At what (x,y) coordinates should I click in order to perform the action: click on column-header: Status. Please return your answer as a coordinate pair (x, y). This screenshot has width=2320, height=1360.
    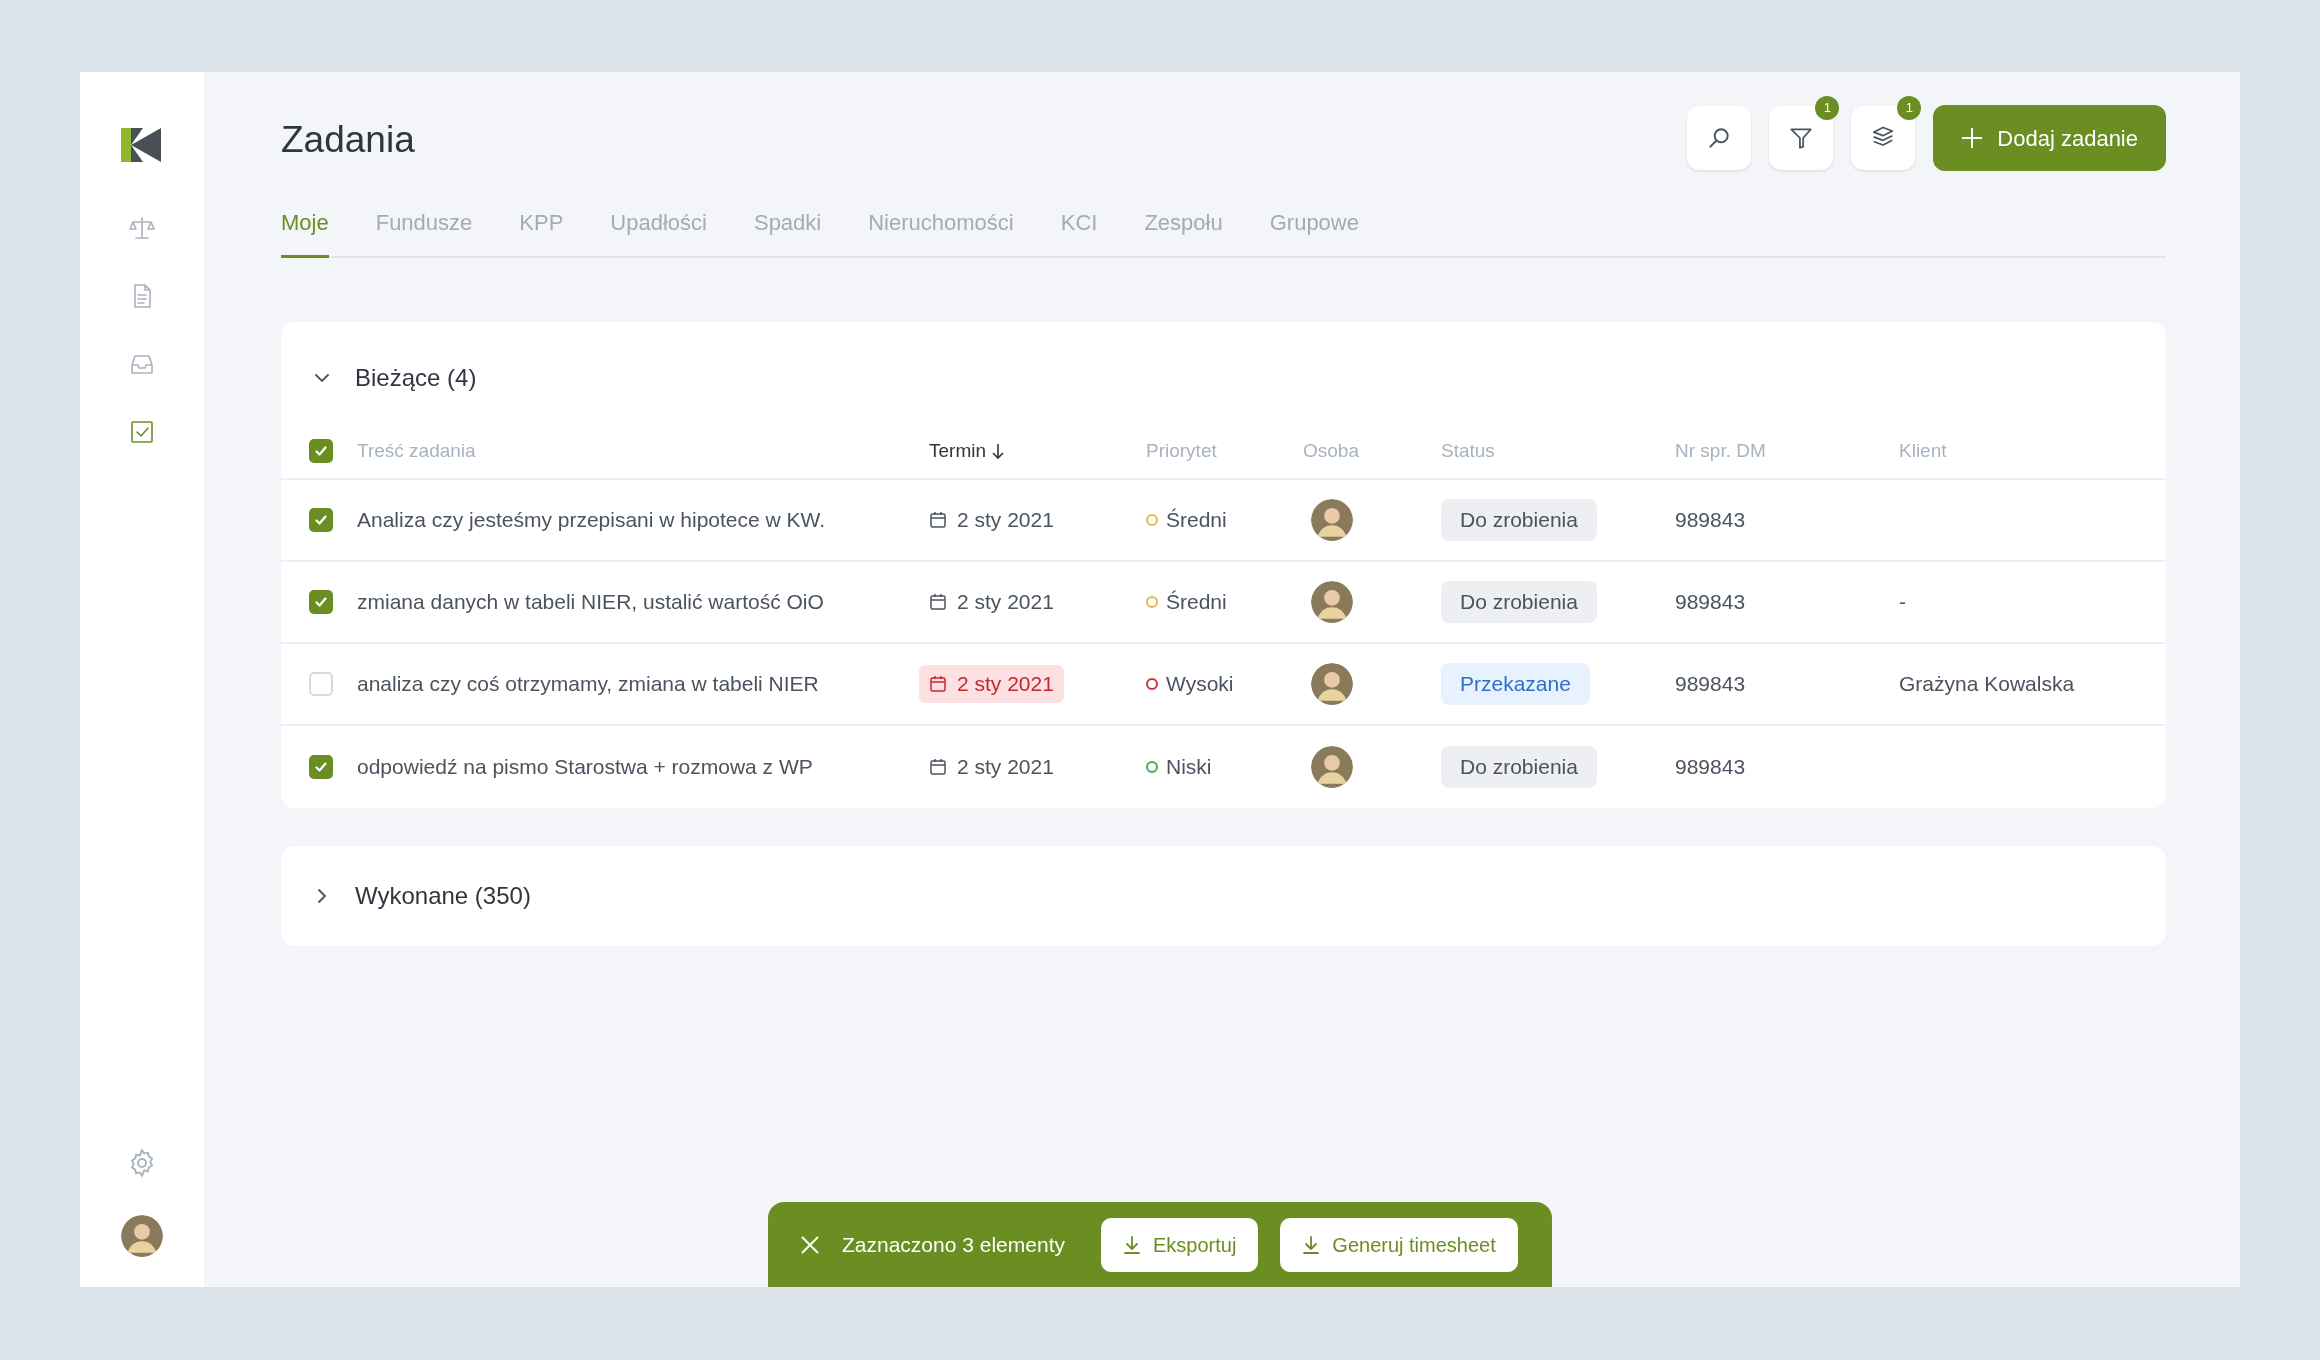
    Looking at the image, I should click on (1558, 451).